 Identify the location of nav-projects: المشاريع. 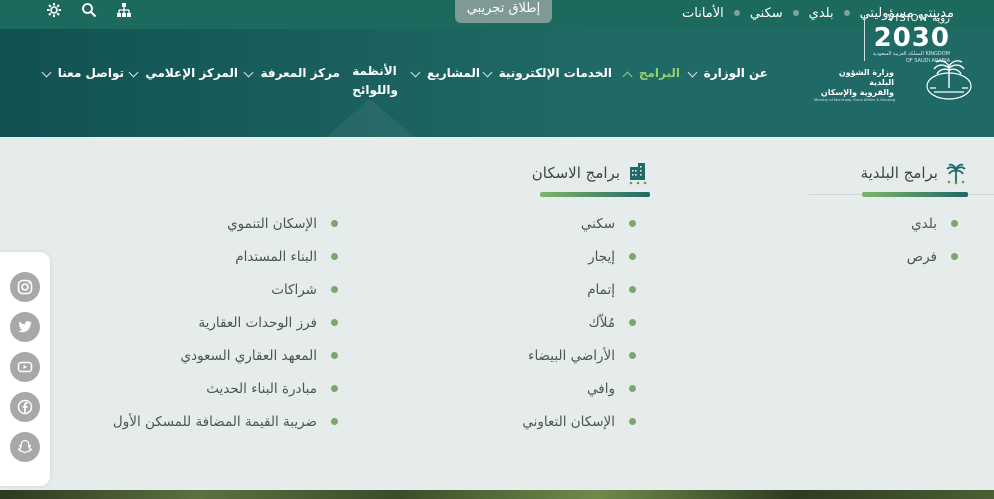
(445, 73).